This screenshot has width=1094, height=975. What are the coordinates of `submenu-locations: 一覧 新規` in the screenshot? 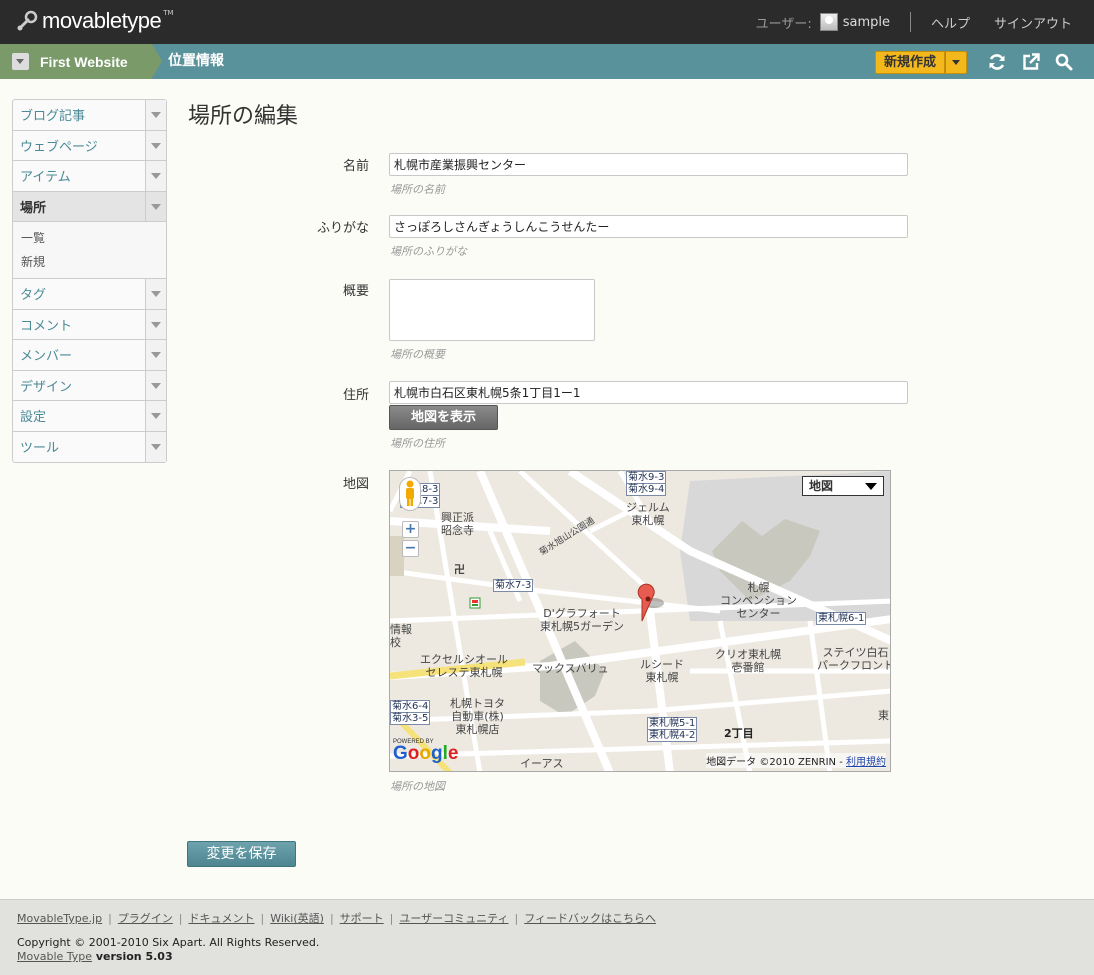 It's located at (89, 250).